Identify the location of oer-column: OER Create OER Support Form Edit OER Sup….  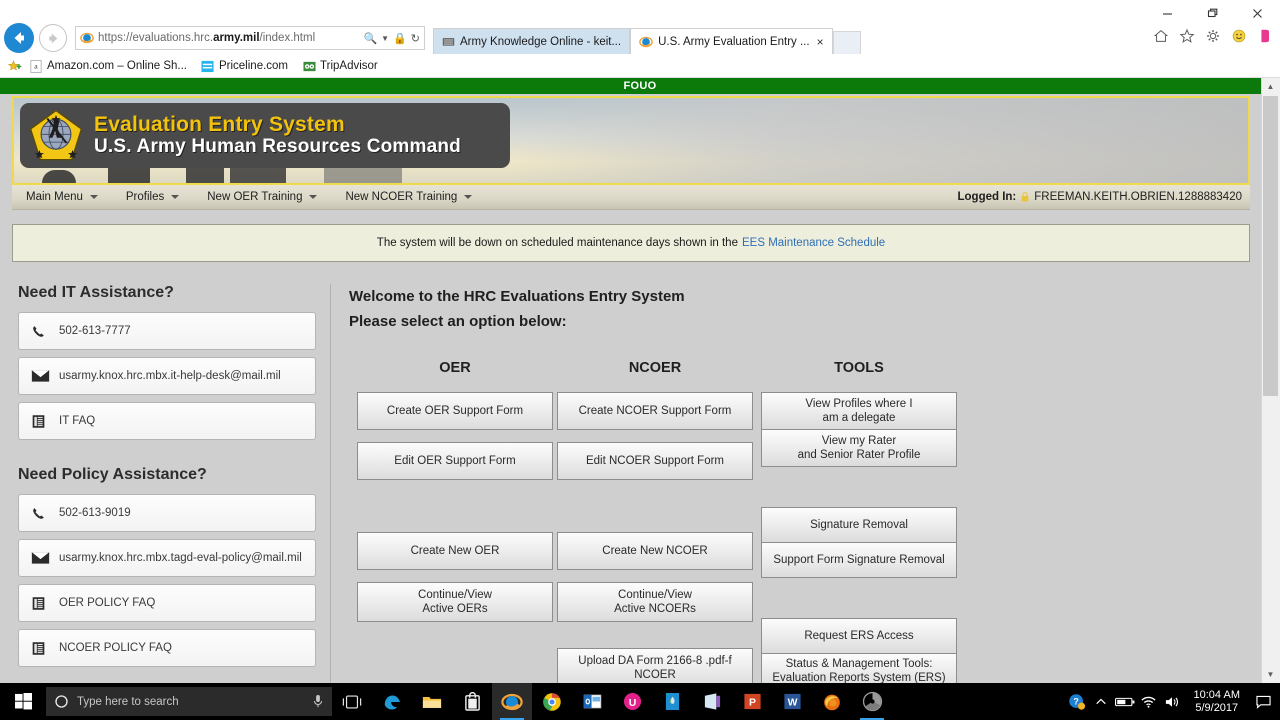
(455, 521).